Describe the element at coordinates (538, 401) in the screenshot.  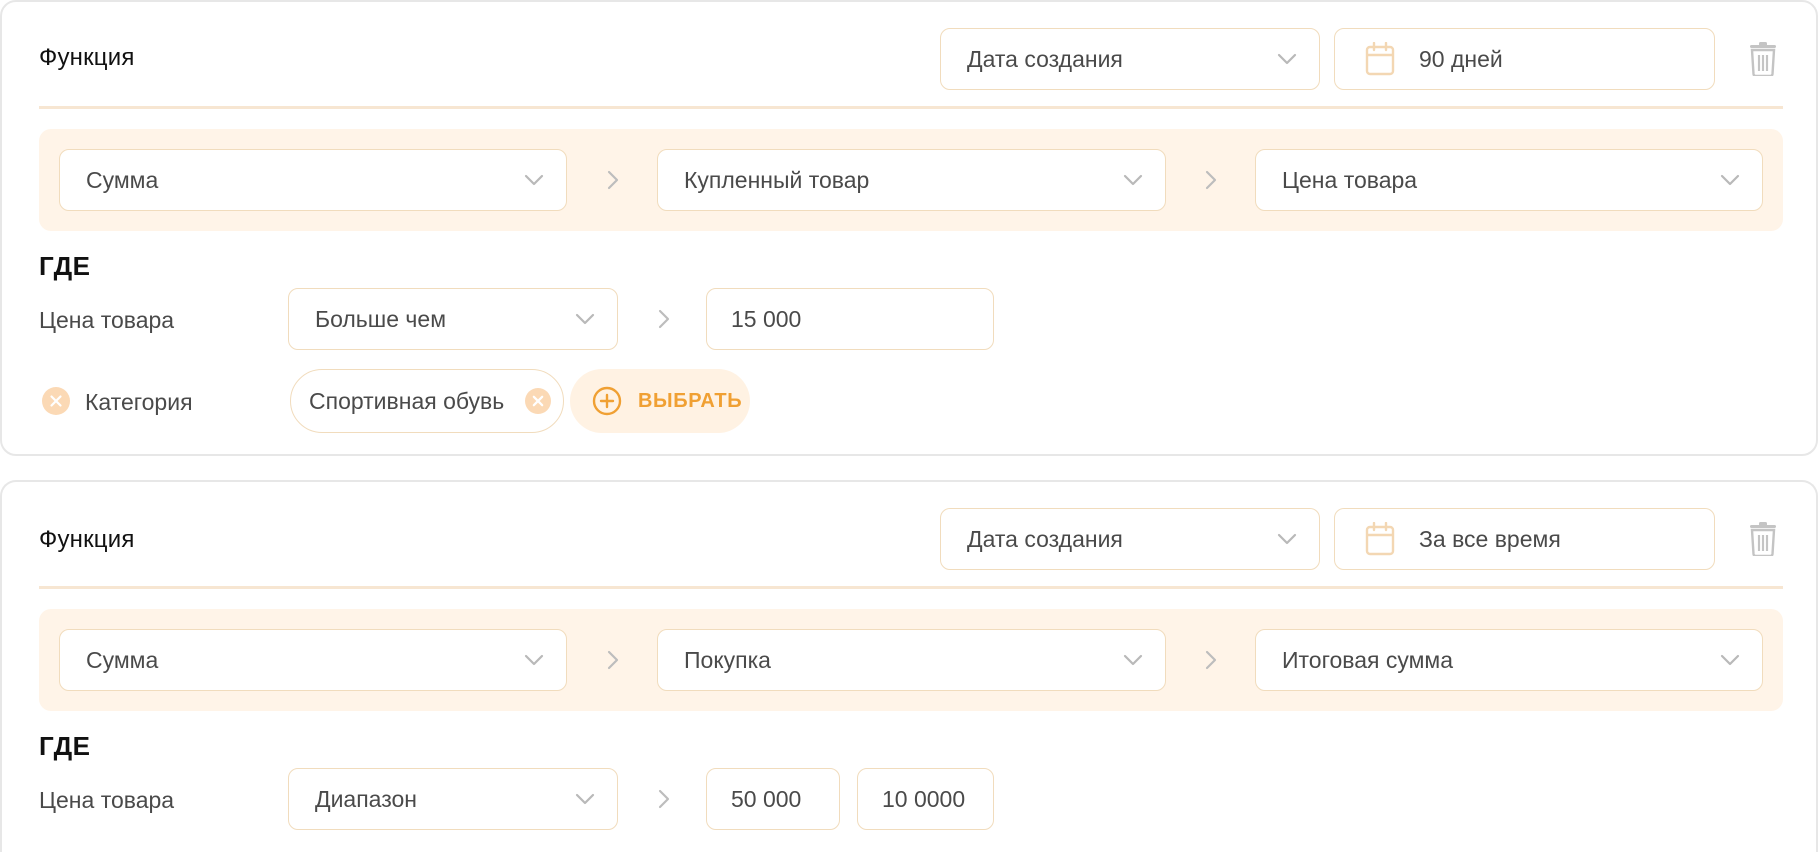
I see `close-circle-icon` at that location.